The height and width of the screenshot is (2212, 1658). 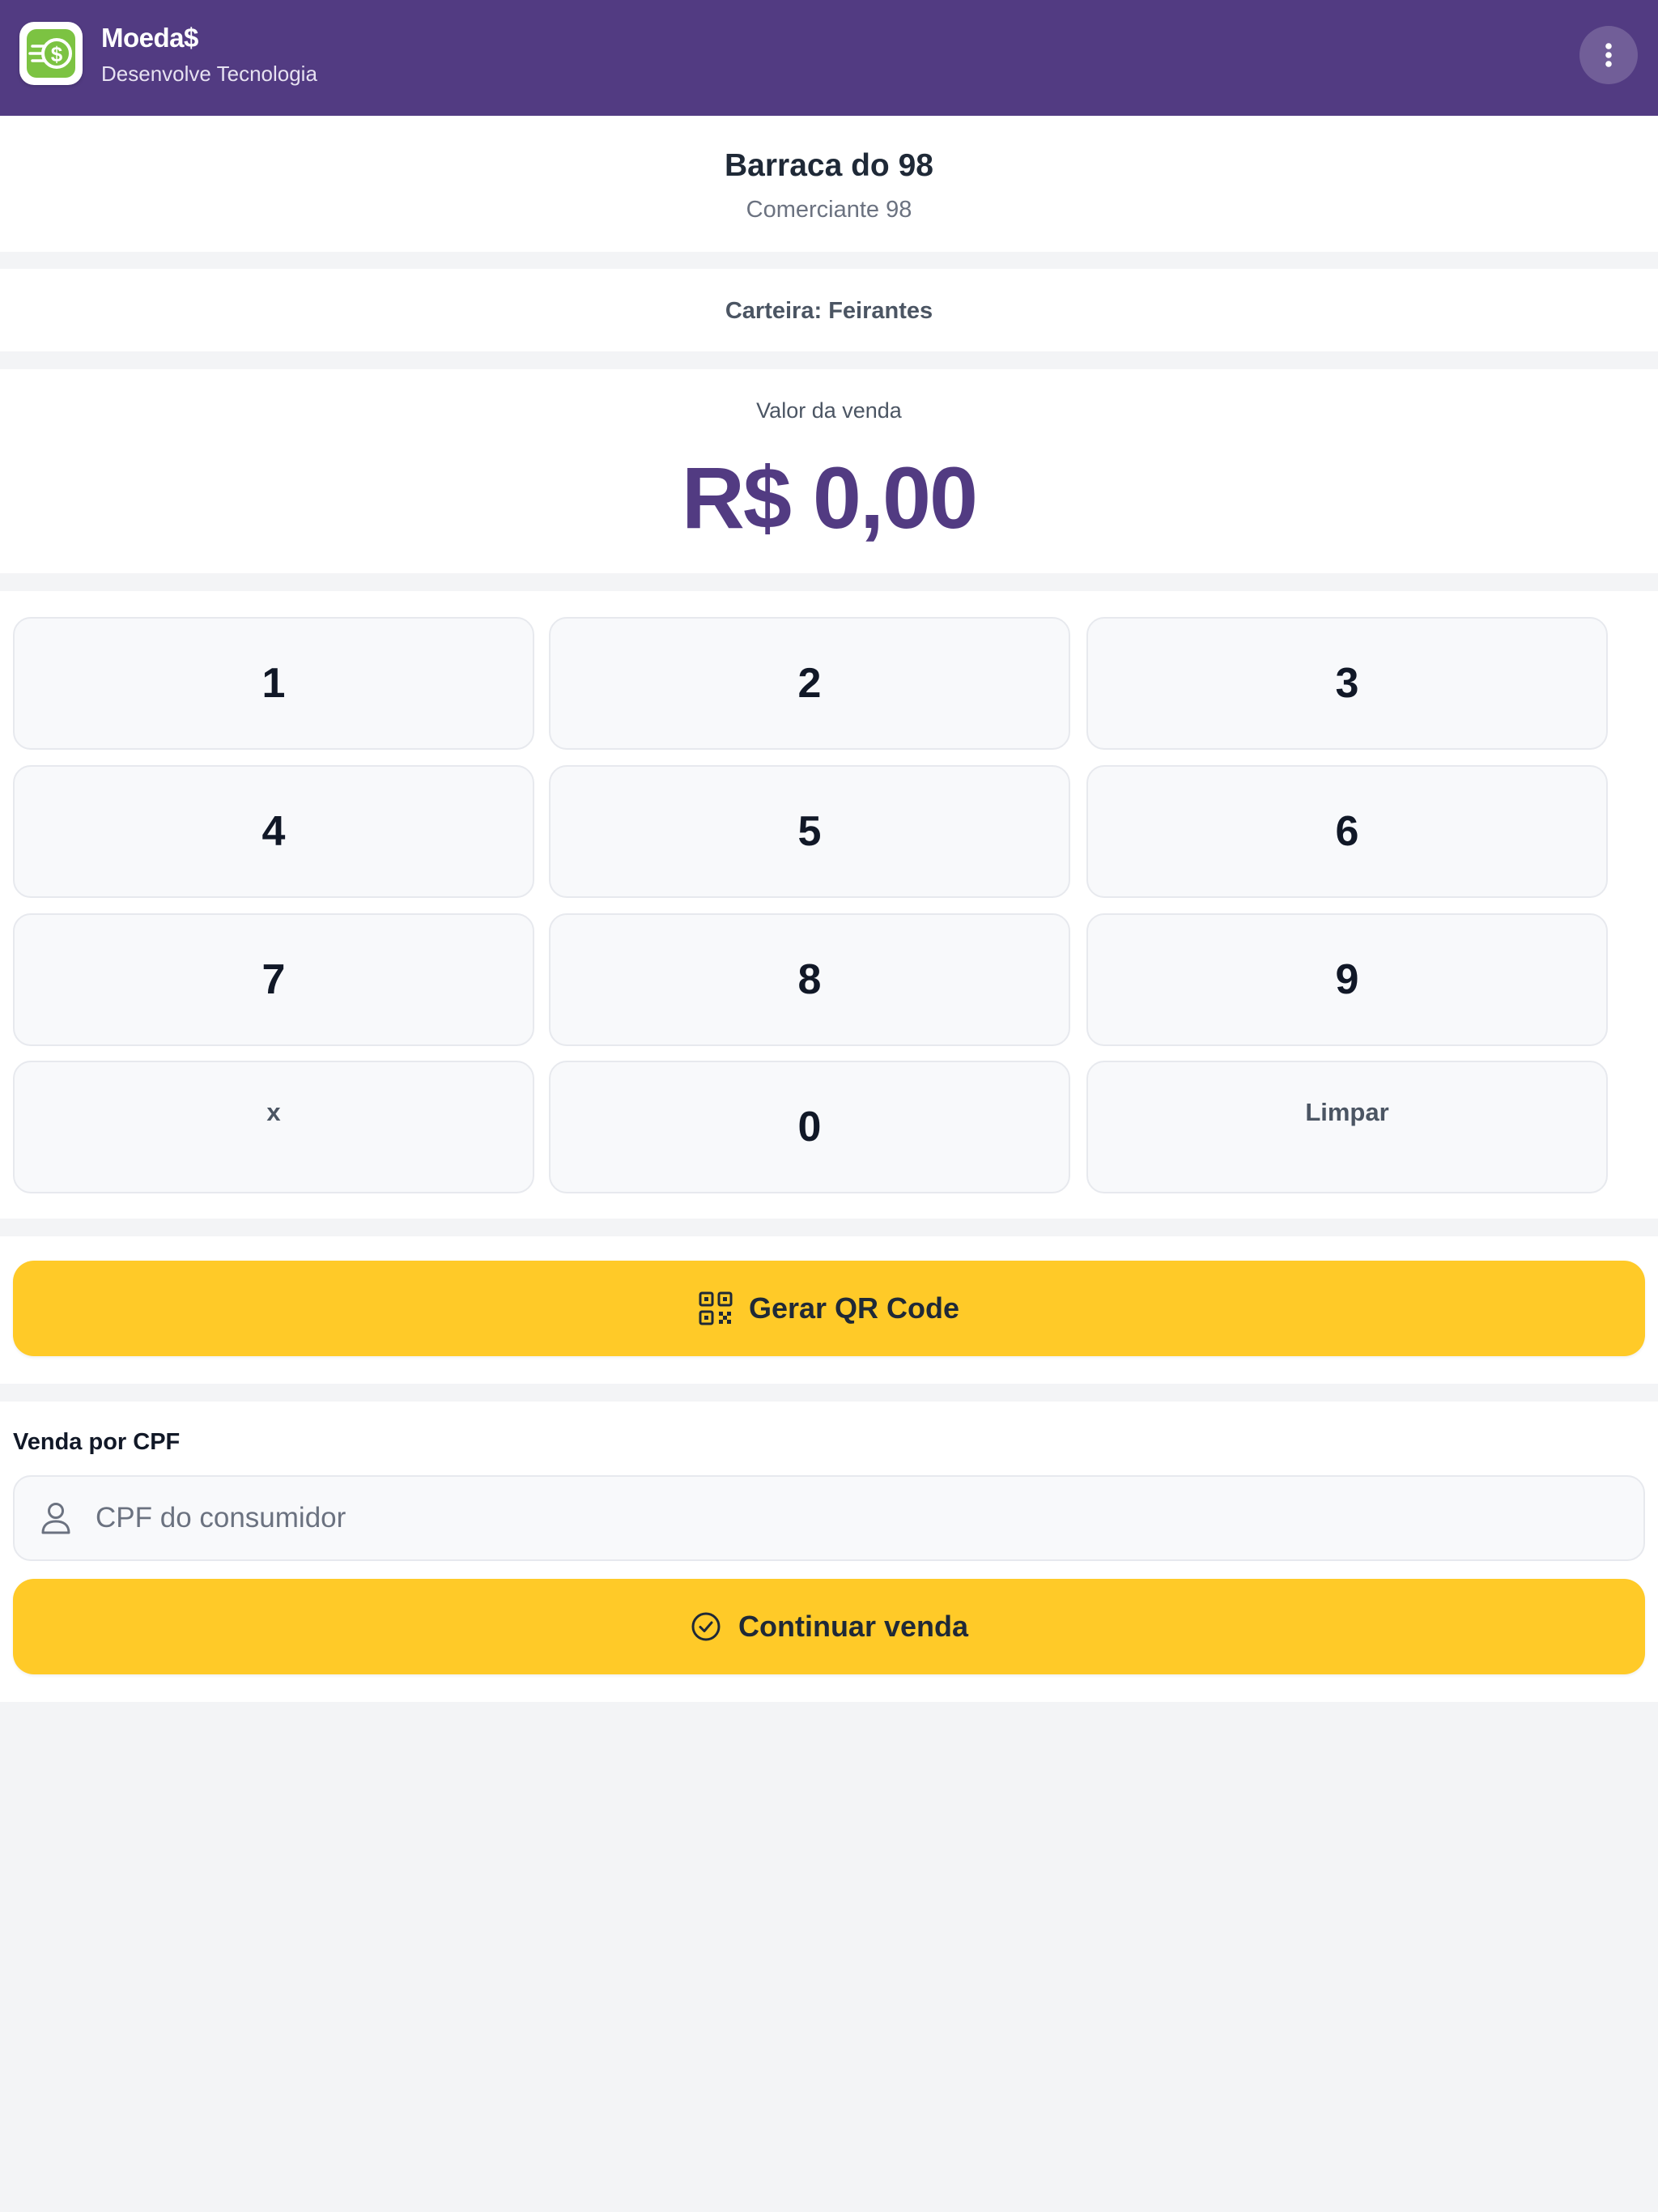 I want to click on check-circle-icon, so click(x=706, y=1627).